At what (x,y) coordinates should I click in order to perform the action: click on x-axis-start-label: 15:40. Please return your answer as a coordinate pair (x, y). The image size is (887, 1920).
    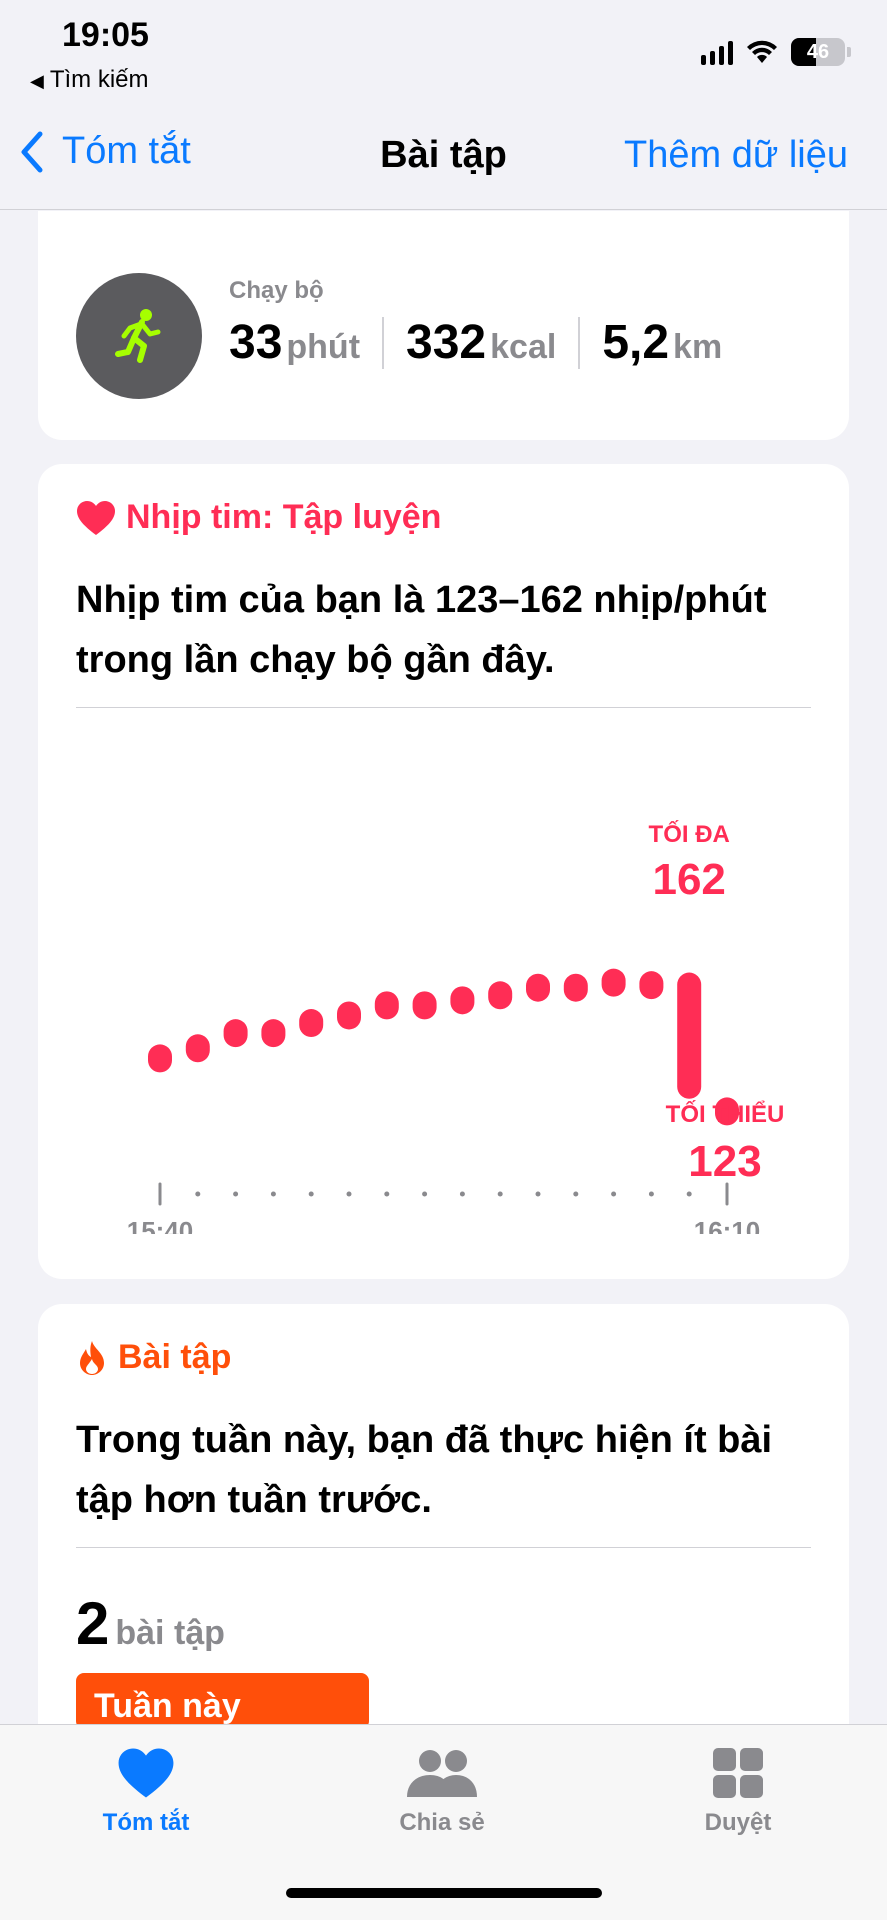
    Looking at the image, I should click on (160, 1225).